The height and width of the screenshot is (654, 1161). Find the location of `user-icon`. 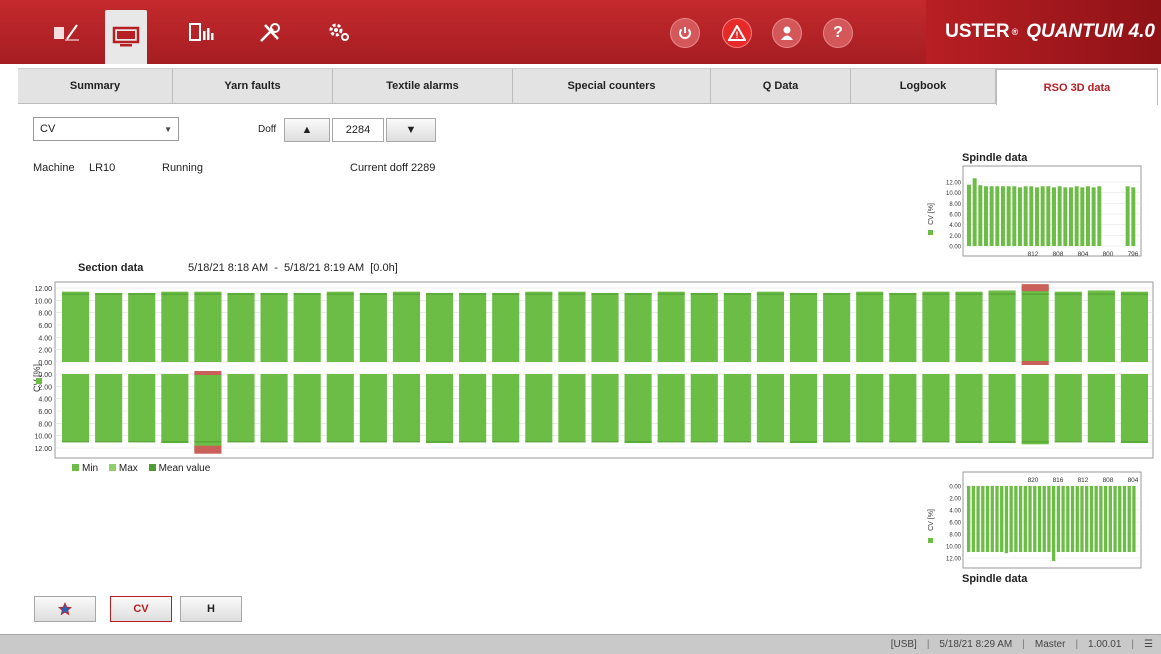

user-icon is located at coordinates (787, 33).